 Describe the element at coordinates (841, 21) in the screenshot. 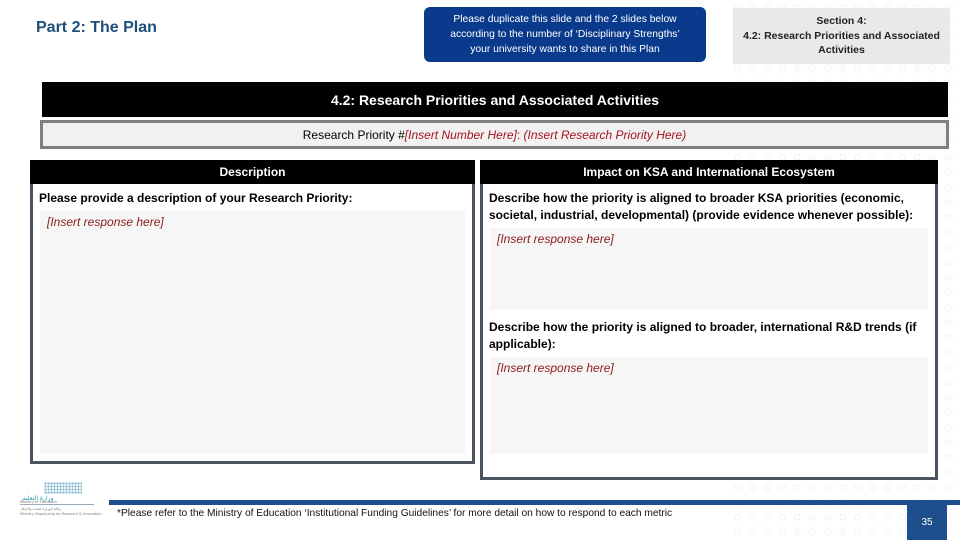

I see `section-label-line: Section 4:` at that location.